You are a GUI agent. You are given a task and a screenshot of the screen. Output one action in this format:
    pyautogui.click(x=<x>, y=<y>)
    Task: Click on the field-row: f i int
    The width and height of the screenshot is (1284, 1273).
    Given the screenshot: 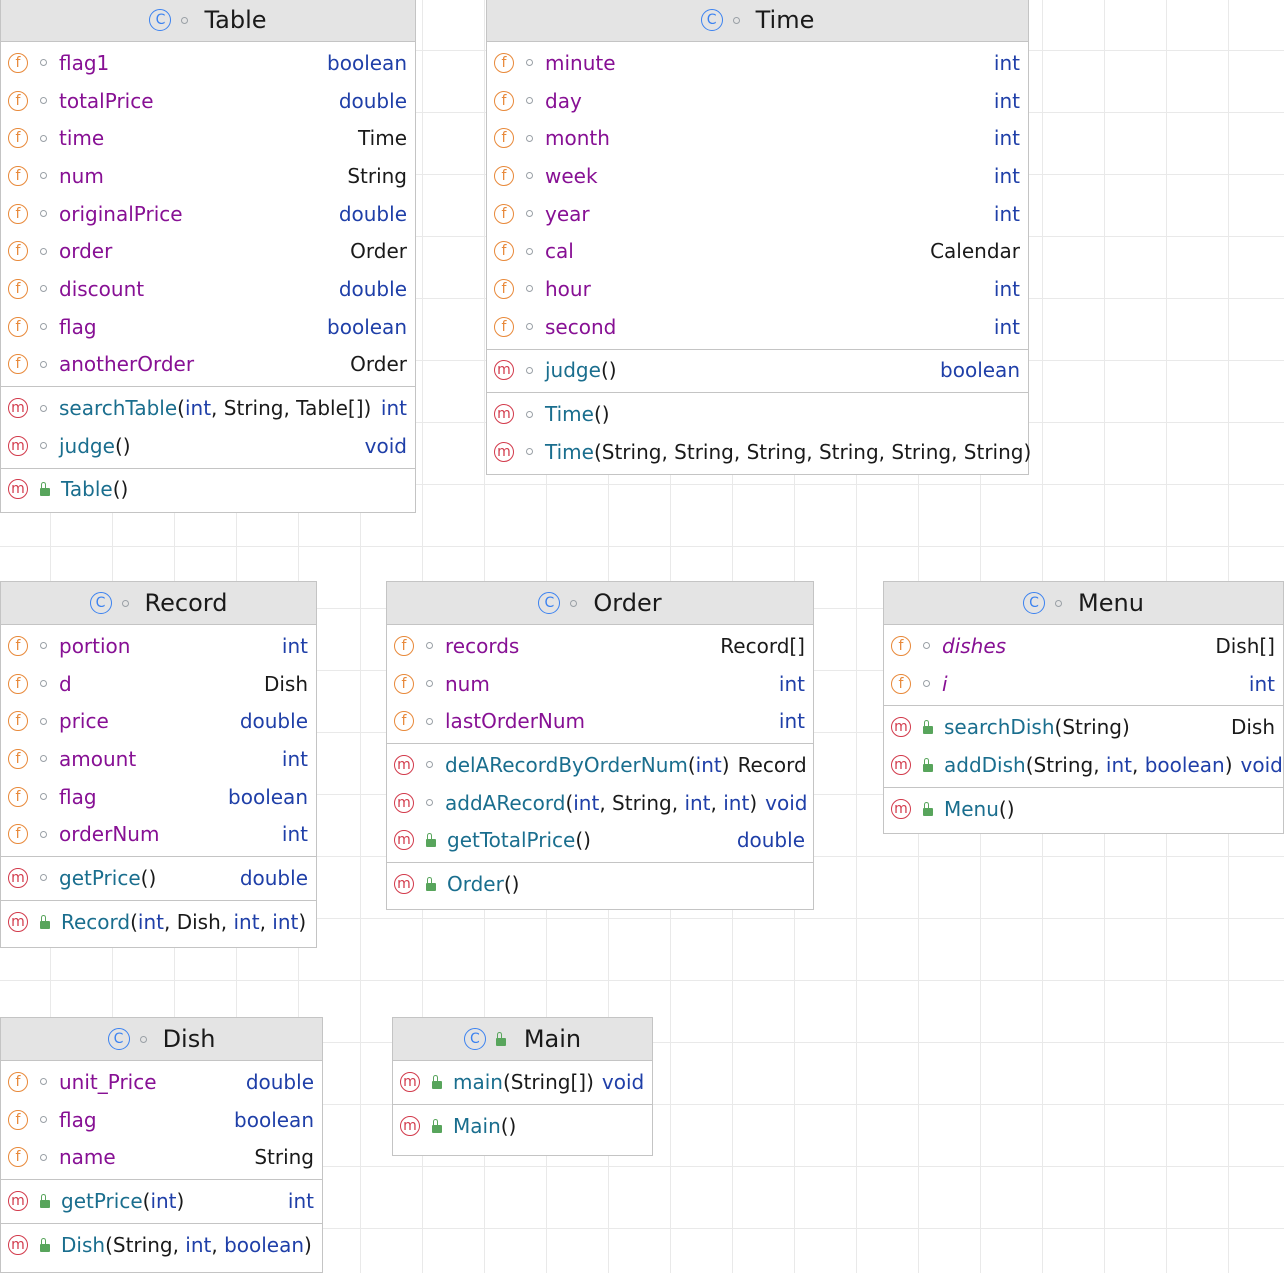 What is the action you would take?
    pyautogui.click(x=1083, y=684)
    